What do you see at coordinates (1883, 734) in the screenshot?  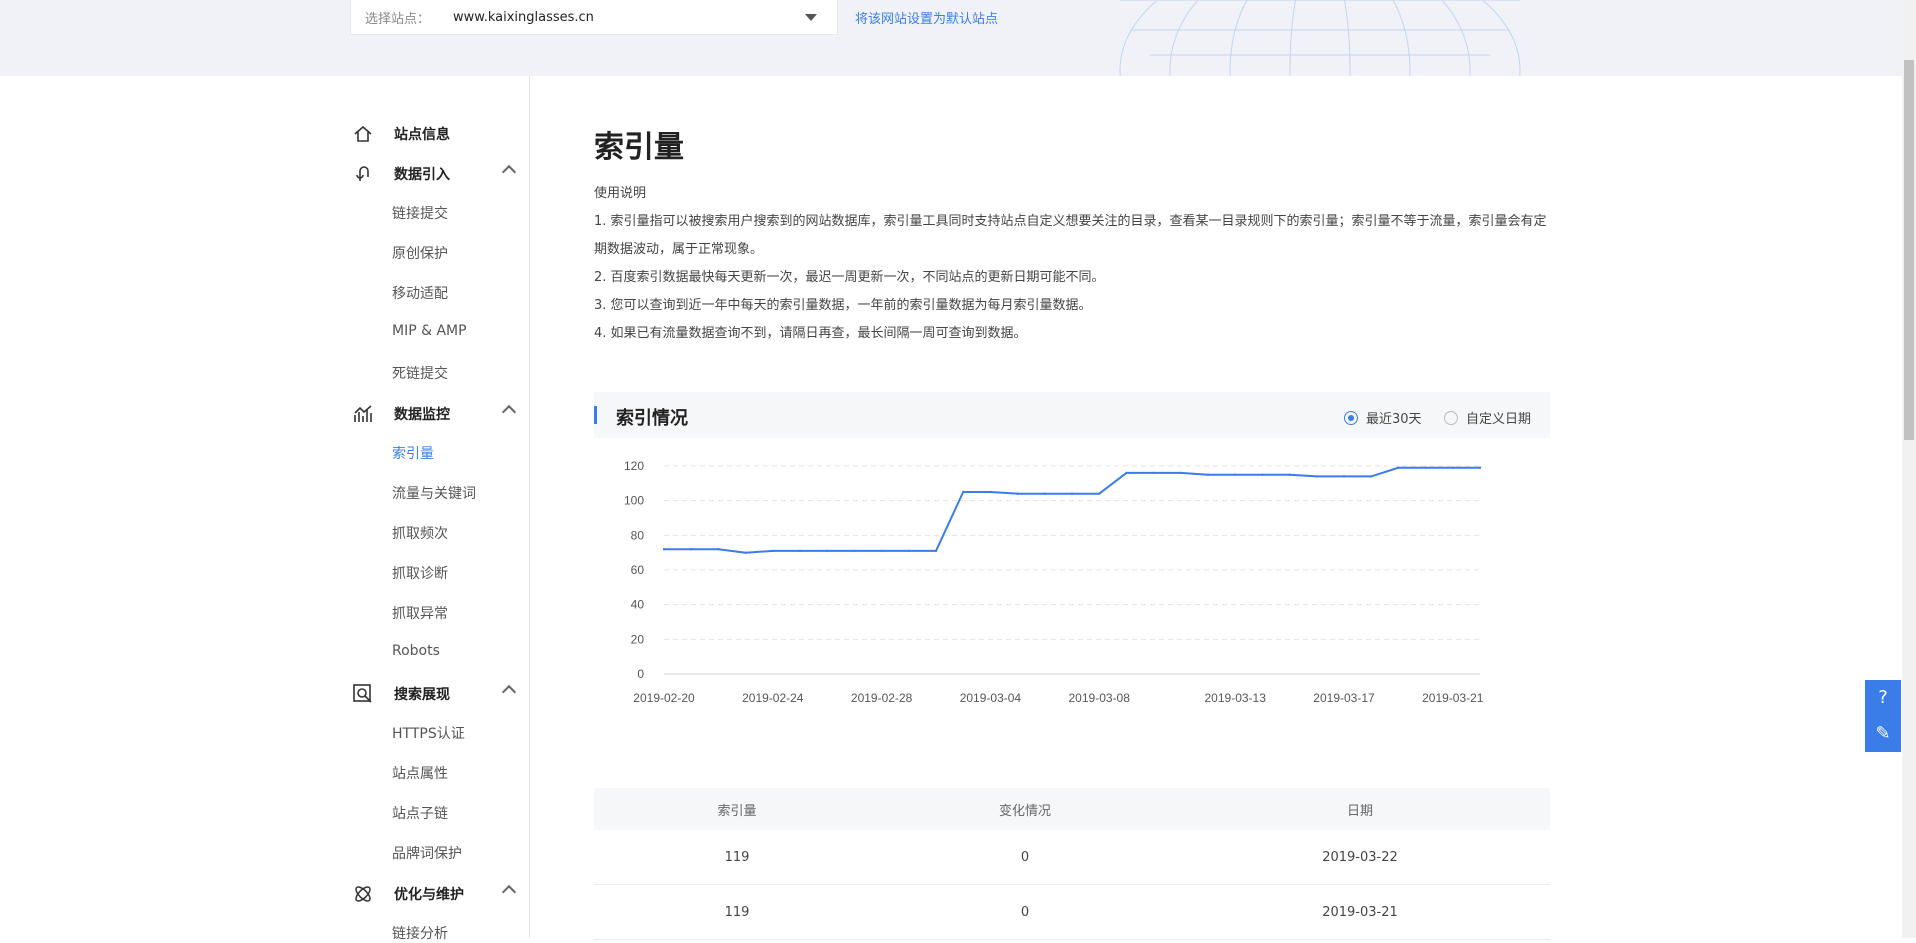 I see `feedback-icon: ✎` at bounding box center [1883, 734].